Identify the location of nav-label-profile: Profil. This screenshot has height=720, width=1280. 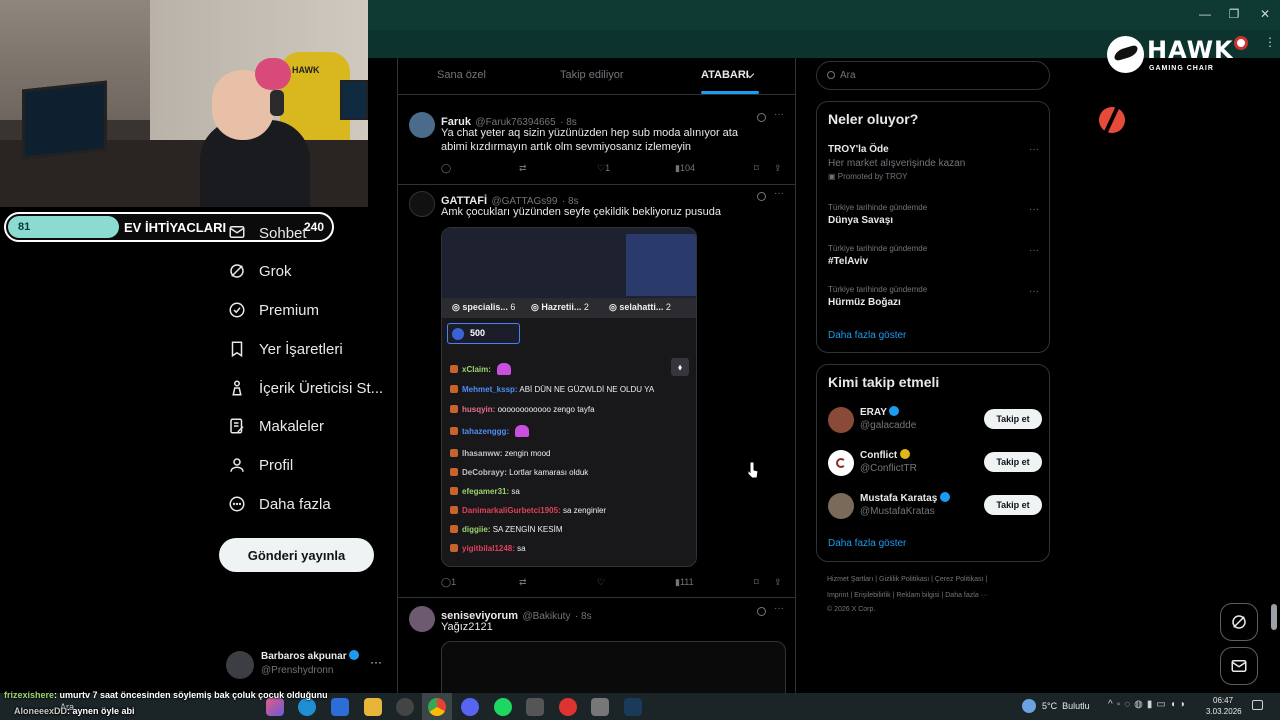
(276, 465).